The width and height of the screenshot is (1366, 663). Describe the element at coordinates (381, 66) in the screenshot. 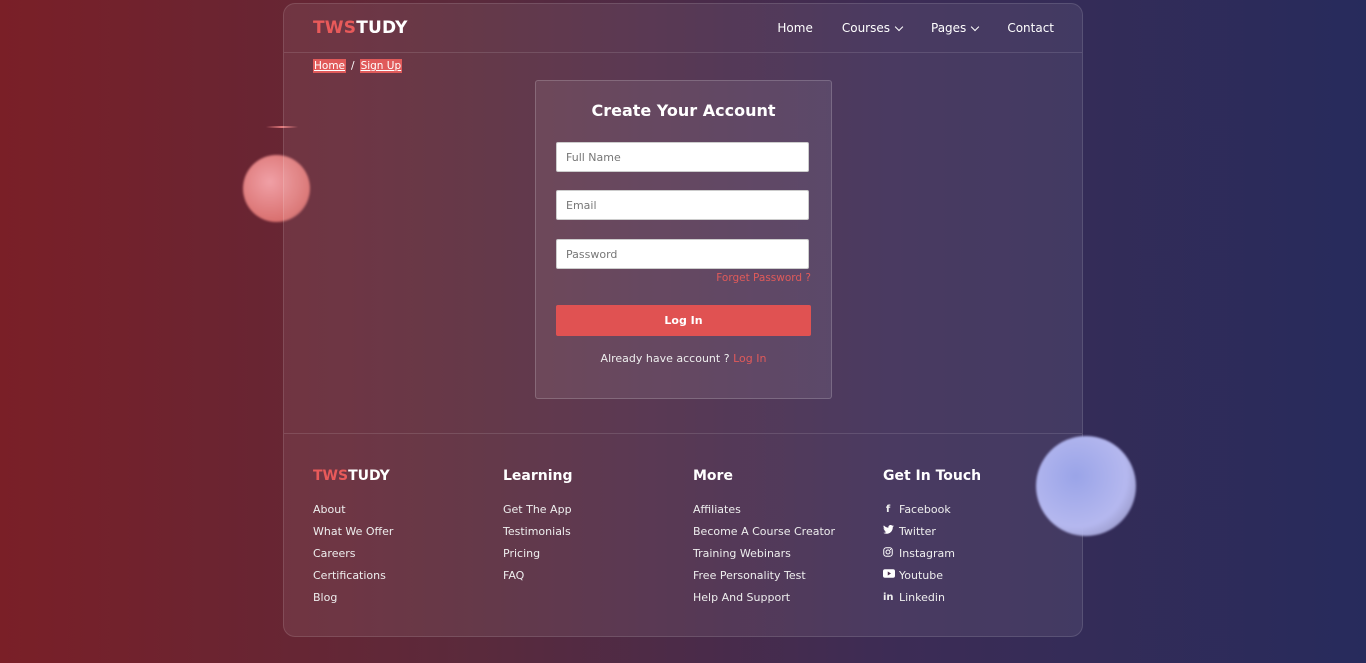

I see `breadcrumb-current: Sign Up` at that location.